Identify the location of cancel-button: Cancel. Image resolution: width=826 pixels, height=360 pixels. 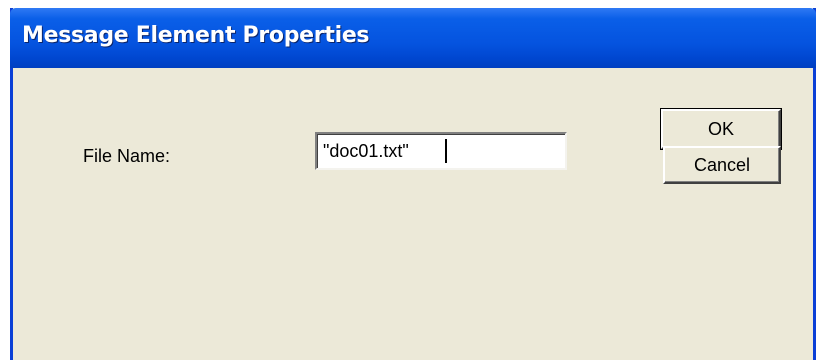
(722, 165).